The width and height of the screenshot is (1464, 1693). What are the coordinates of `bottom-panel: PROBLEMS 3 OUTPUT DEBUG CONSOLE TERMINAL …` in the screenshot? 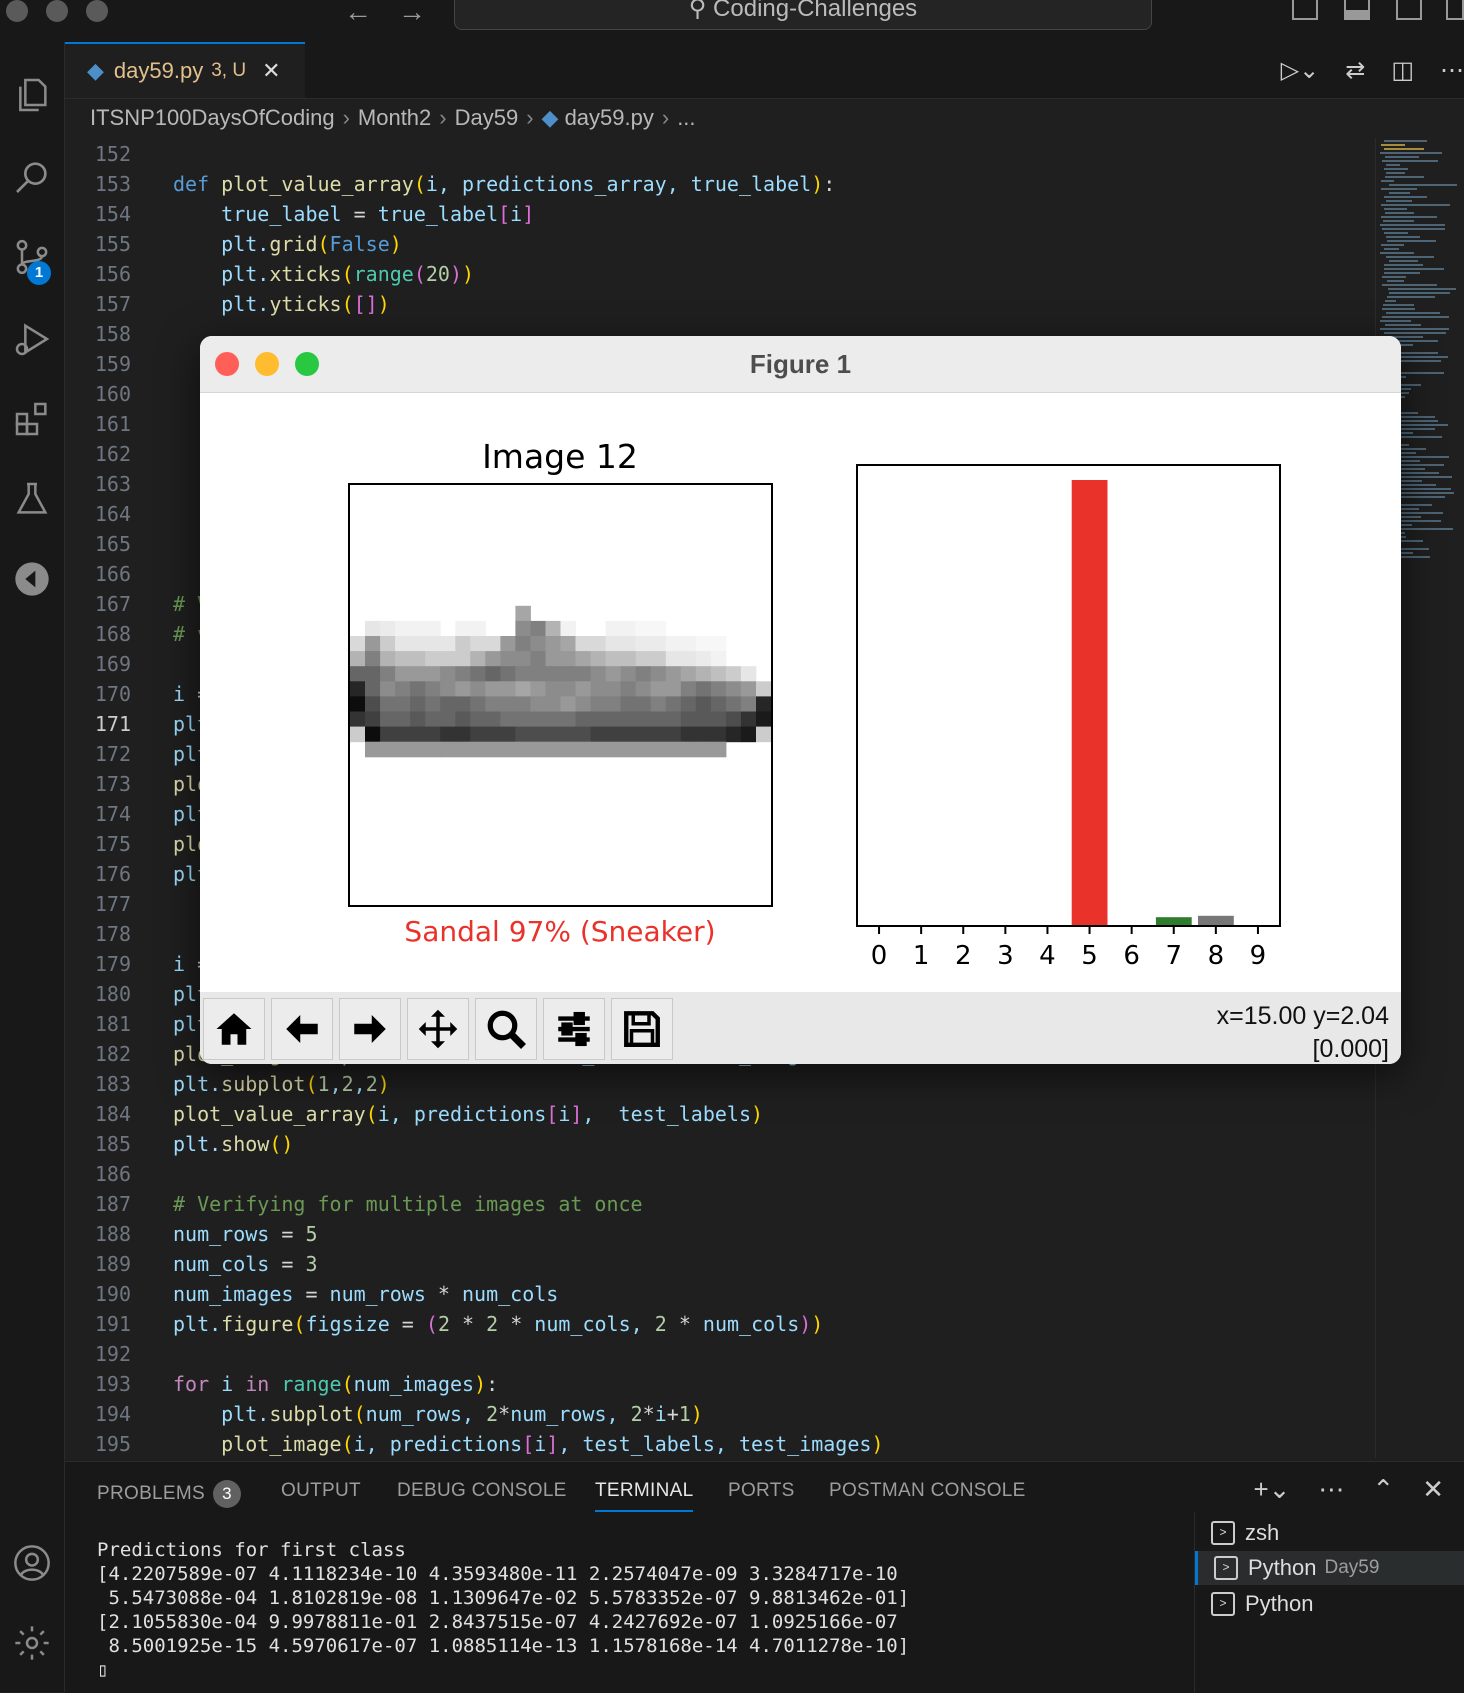 It's located at (764, 1577).